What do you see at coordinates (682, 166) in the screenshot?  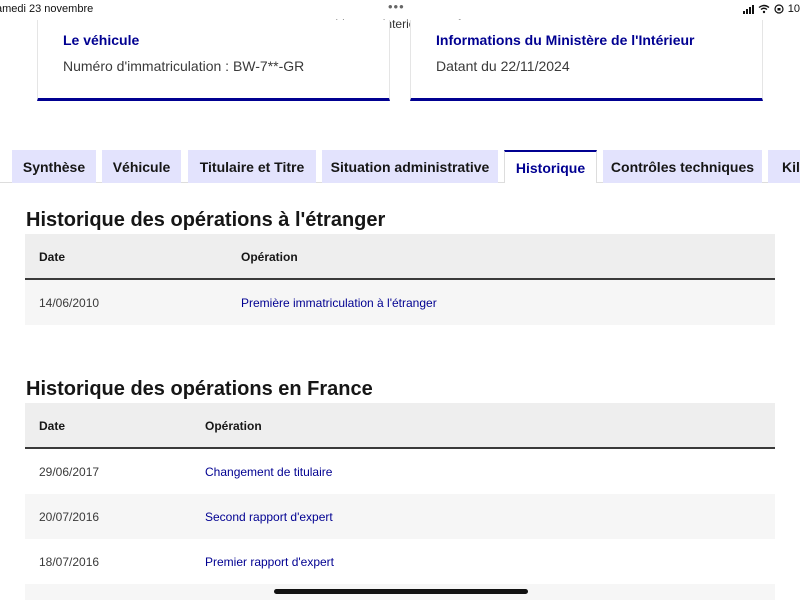 I see `tab-controles-techniques: Contrôles techniques` at bounding box center [682, 166].